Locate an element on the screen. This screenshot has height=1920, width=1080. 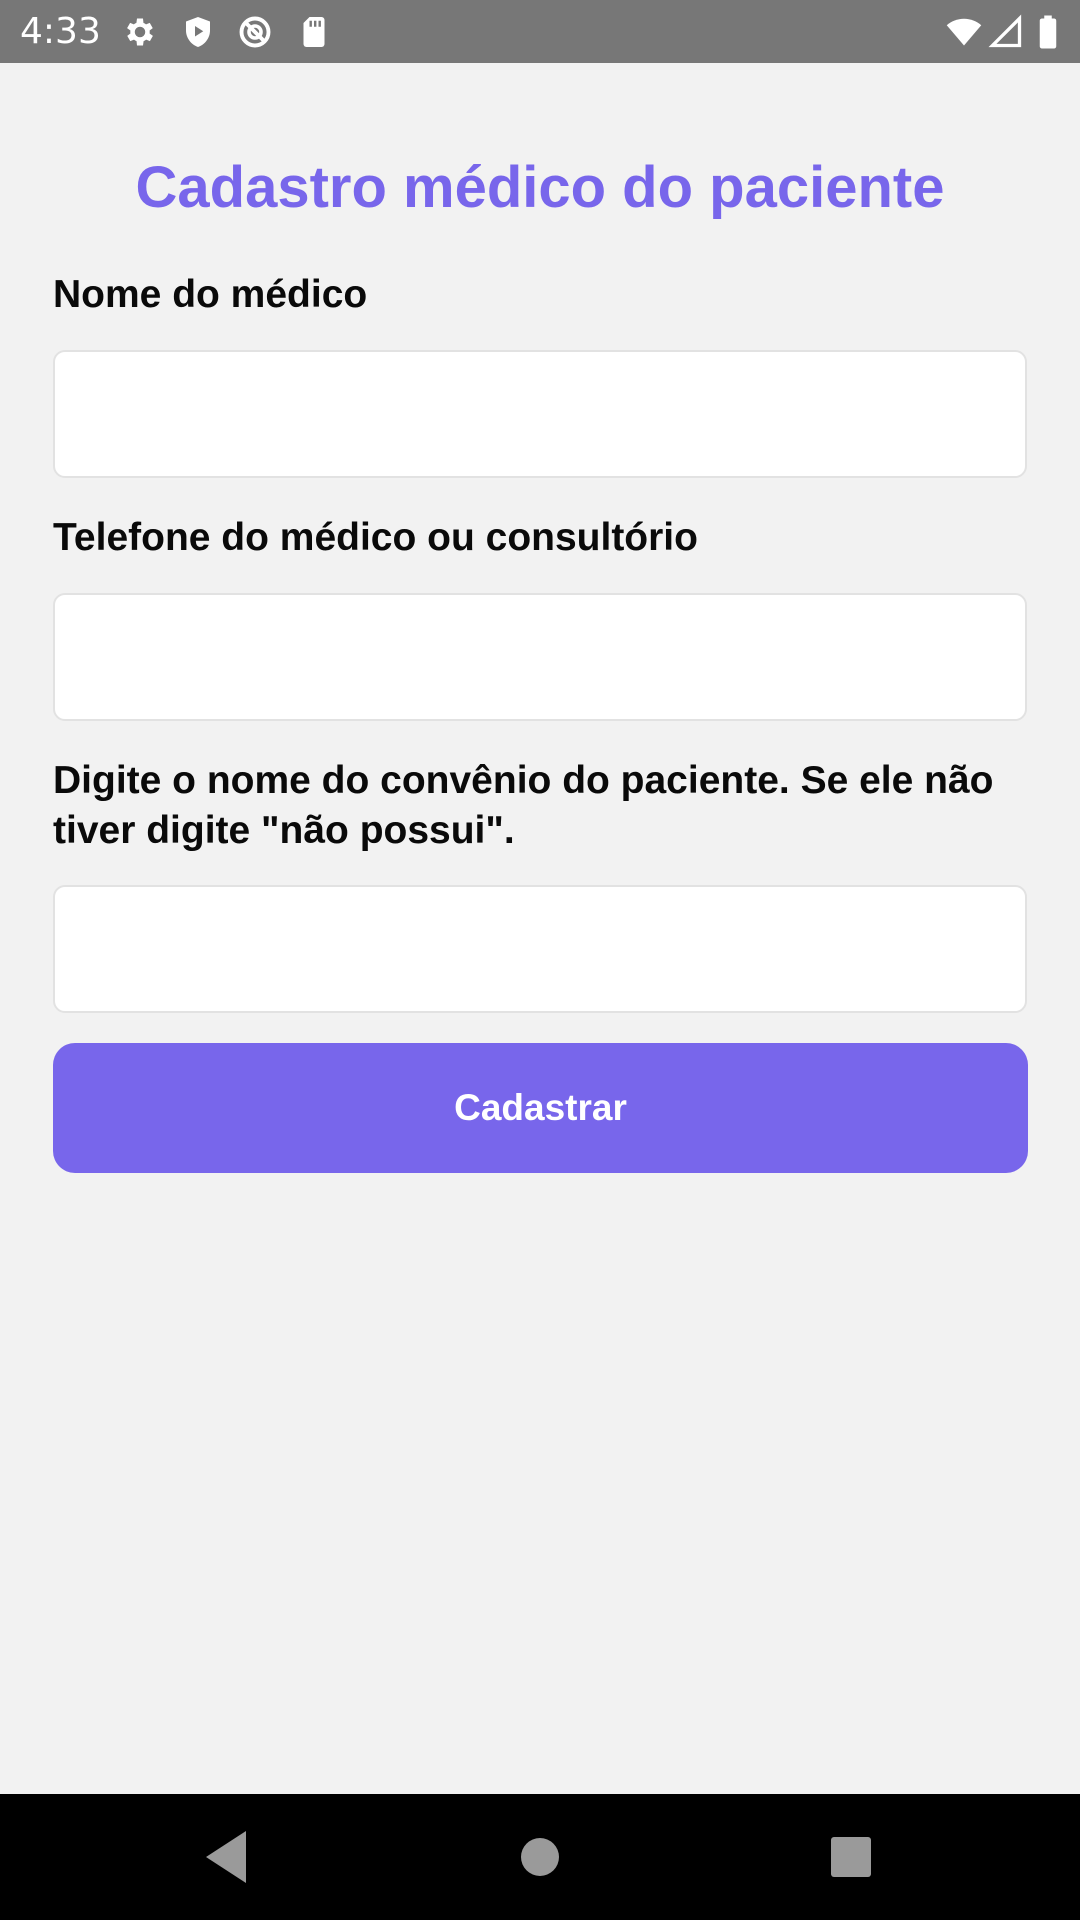
no-sync-icon is located at coordinates (255, 32).